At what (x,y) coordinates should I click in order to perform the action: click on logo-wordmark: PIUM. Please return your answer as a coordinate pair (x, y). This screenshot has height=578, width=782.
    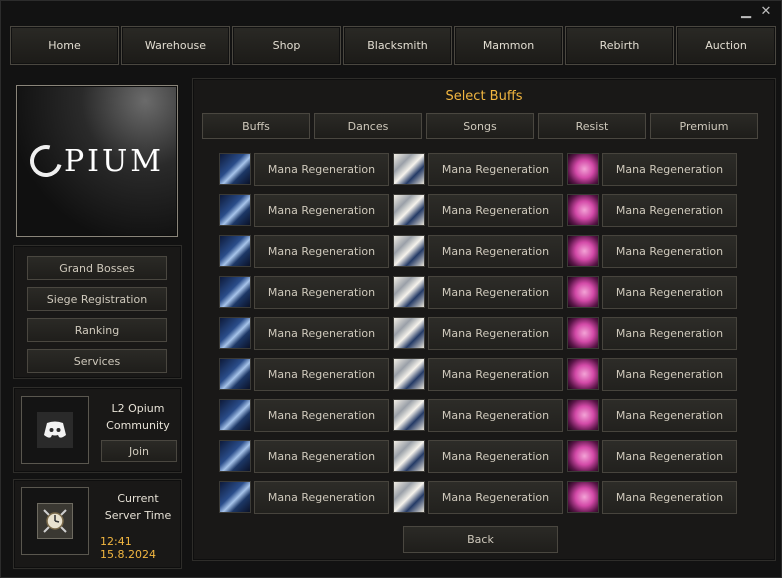
    Looking at the image, I should click on (94, 161).